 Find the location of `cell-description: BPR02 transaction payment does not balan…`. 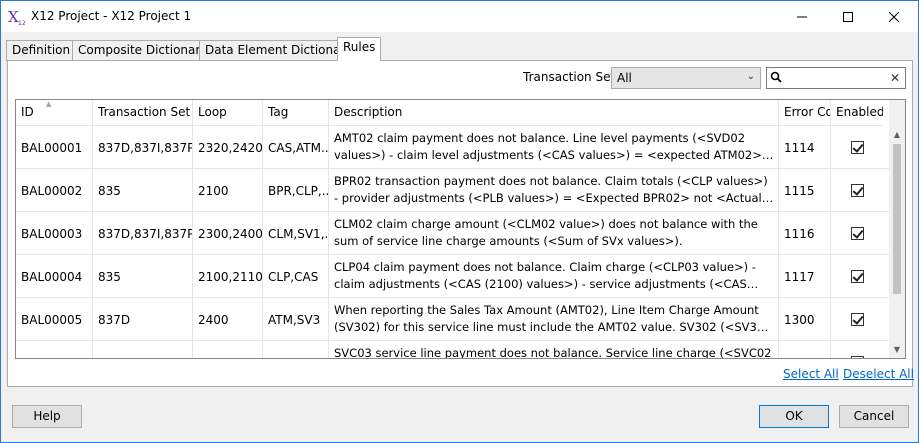

cell-description: BPR02 transaction payment does not balan… is located at coordinates (554, 190).